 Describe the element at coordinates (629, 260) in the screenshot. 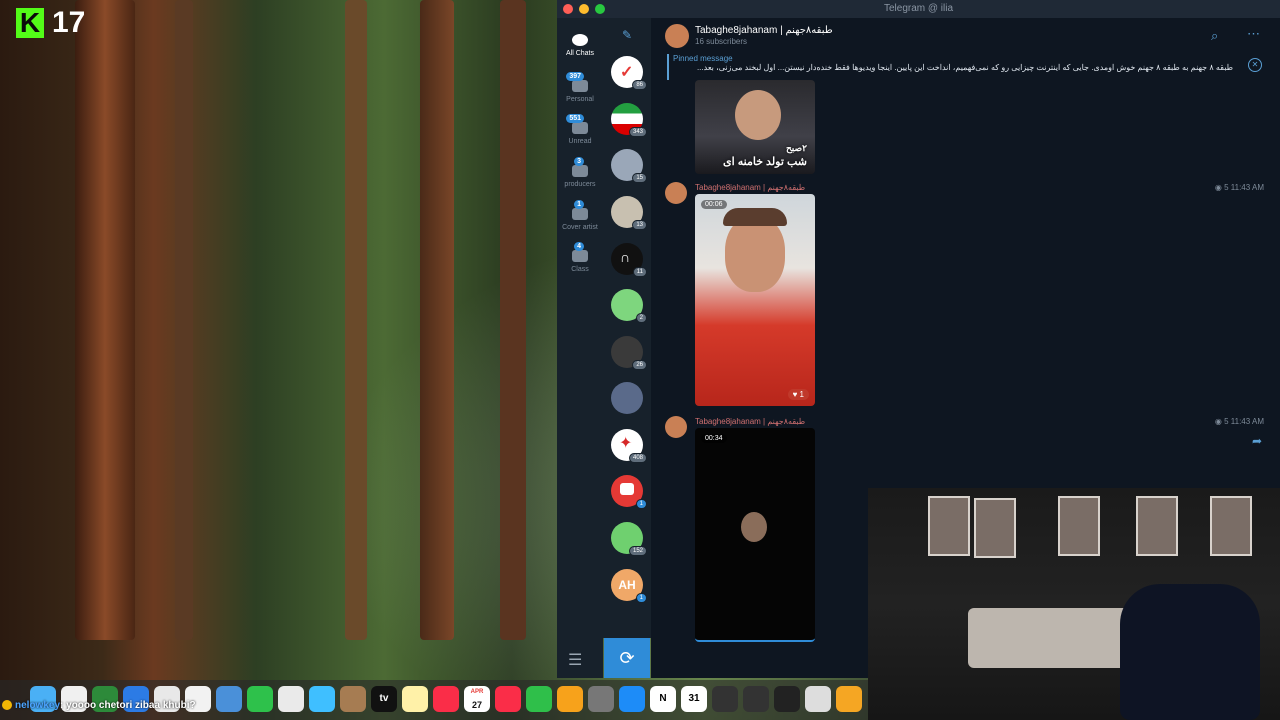

I see `chat-avatar: ∩ 11` at that location.